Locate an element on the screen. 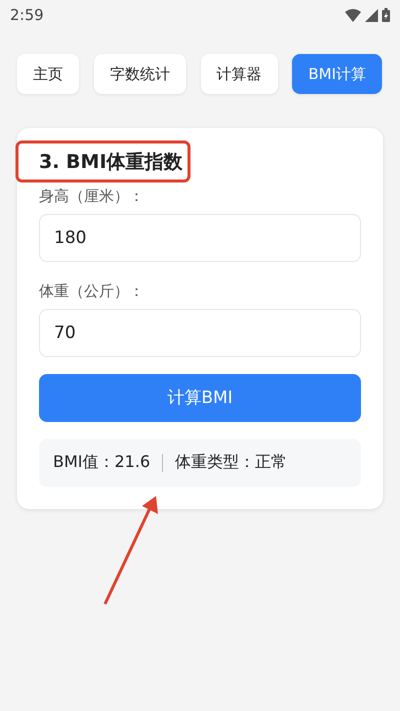  field-label: 体重（公斤）： is located at coordinates (92, 291).